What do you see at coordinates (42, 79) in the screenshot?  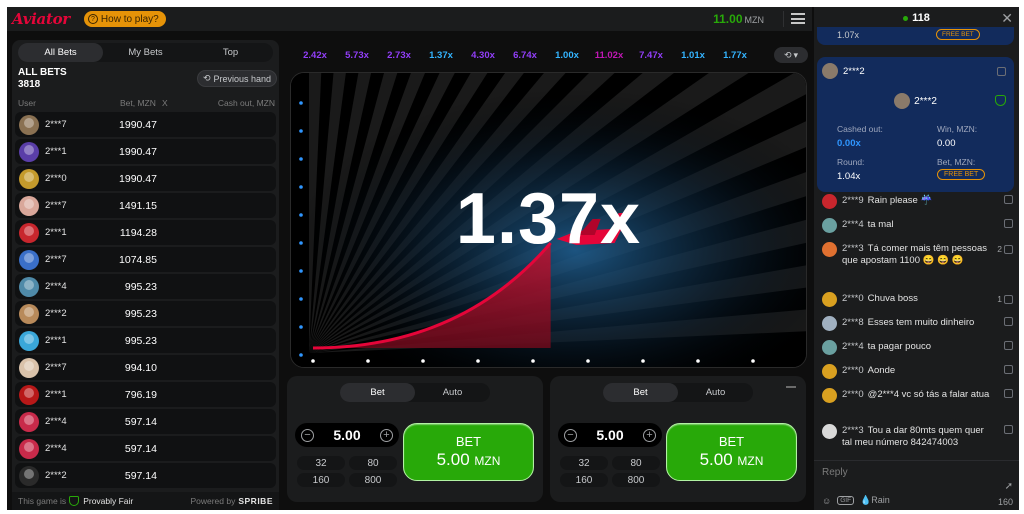 I see `all-bets-summary: ALL BETS 3818` at bounding box center [42, 79].